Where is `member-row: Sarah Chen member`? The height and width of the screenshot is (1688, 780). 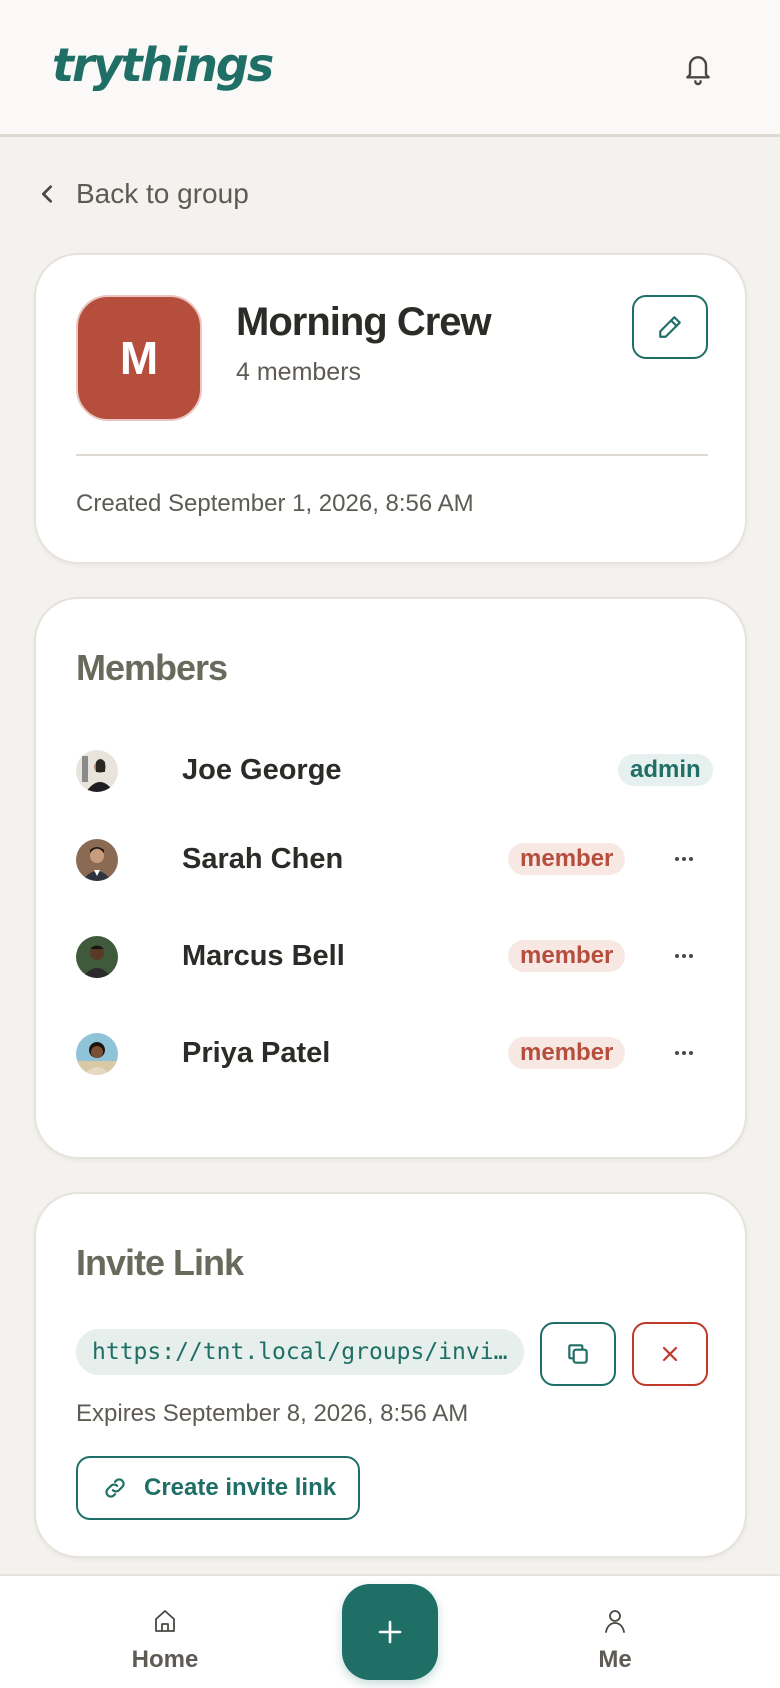
member-row: Sarah Chen member is located at coordinates (392, 859).